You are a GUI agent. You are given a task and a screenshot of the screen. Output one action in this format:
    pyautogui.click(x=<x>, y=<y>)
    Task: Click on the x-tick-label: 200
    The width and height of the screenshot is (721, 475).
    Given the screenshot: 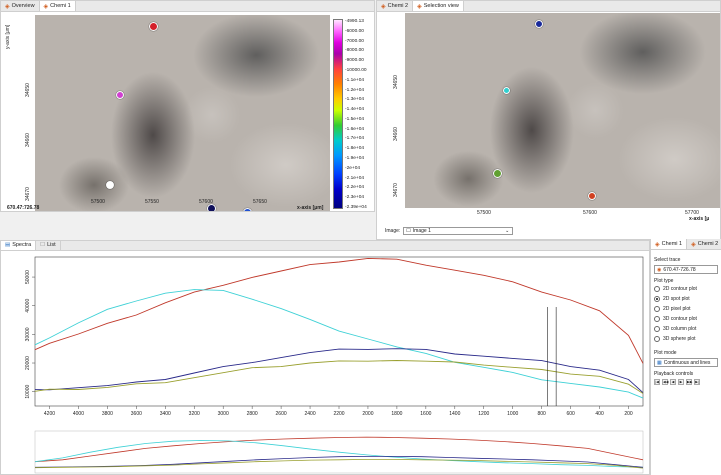 What is the action you would take?
    pyautogui.click(x=628, y=414)
    